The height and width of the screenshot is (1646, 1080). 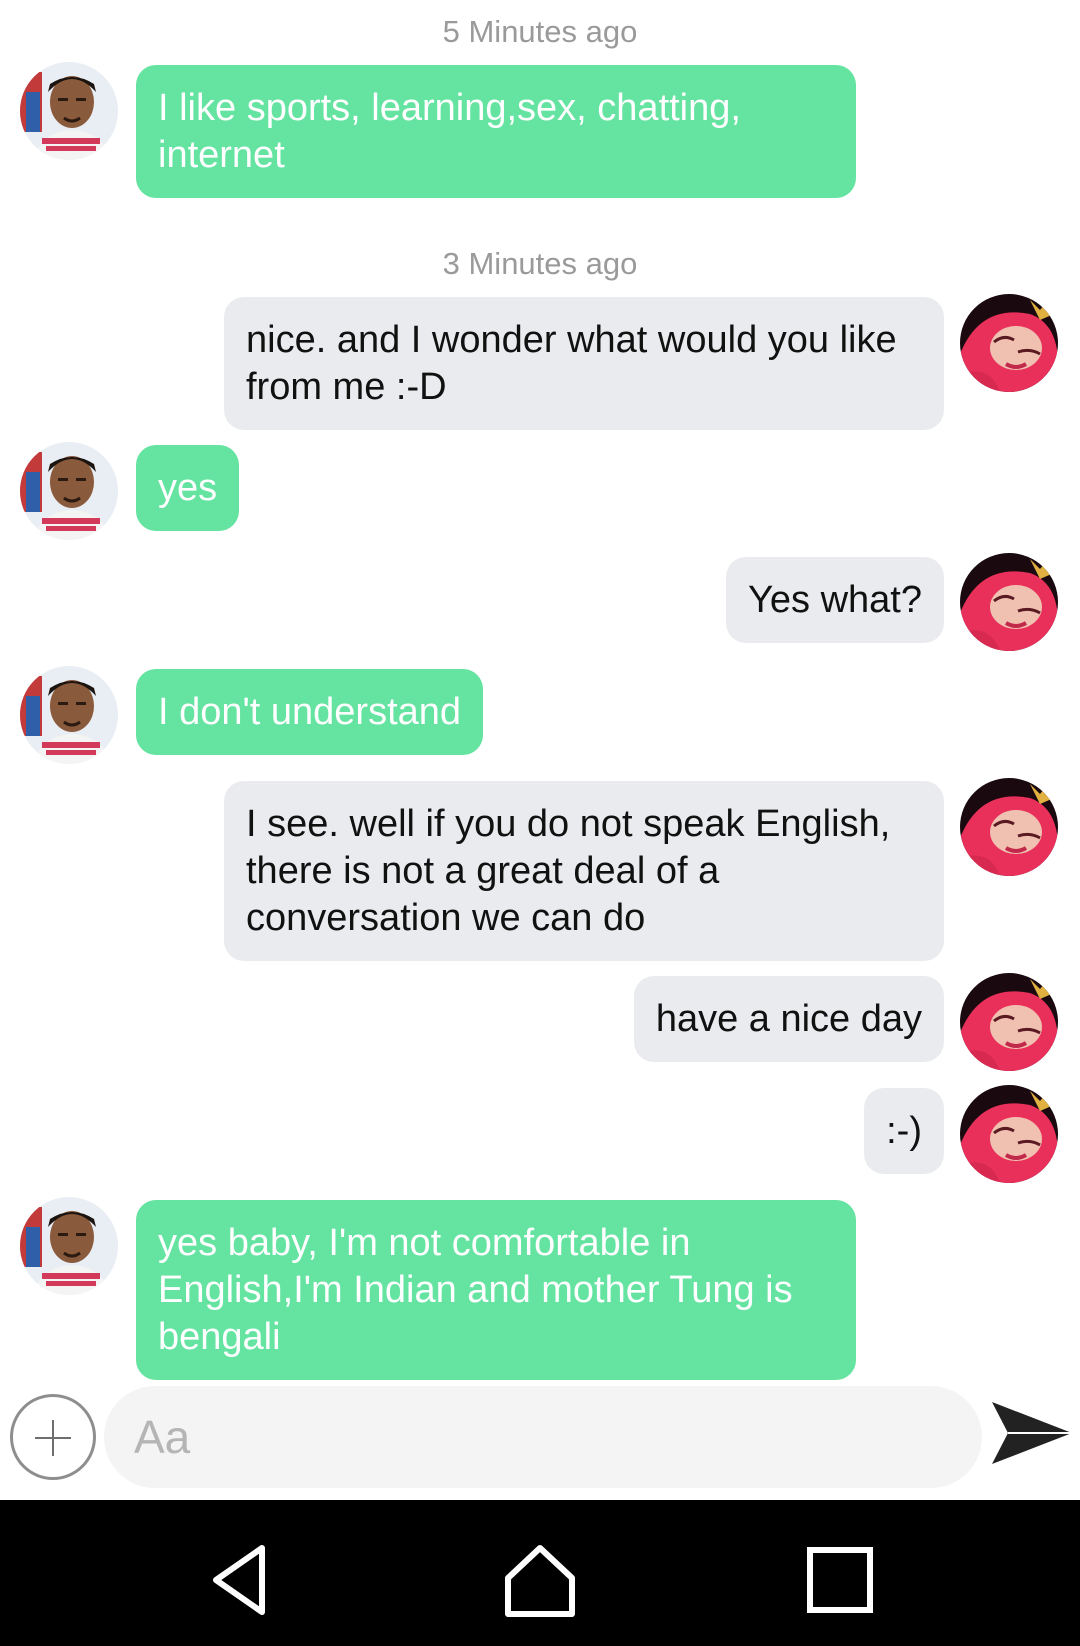 What do you see at coordinates (788, 1019) in the screenshot?
I see `outgoing-message: have a nice day` at bounding box center [788, 1019].